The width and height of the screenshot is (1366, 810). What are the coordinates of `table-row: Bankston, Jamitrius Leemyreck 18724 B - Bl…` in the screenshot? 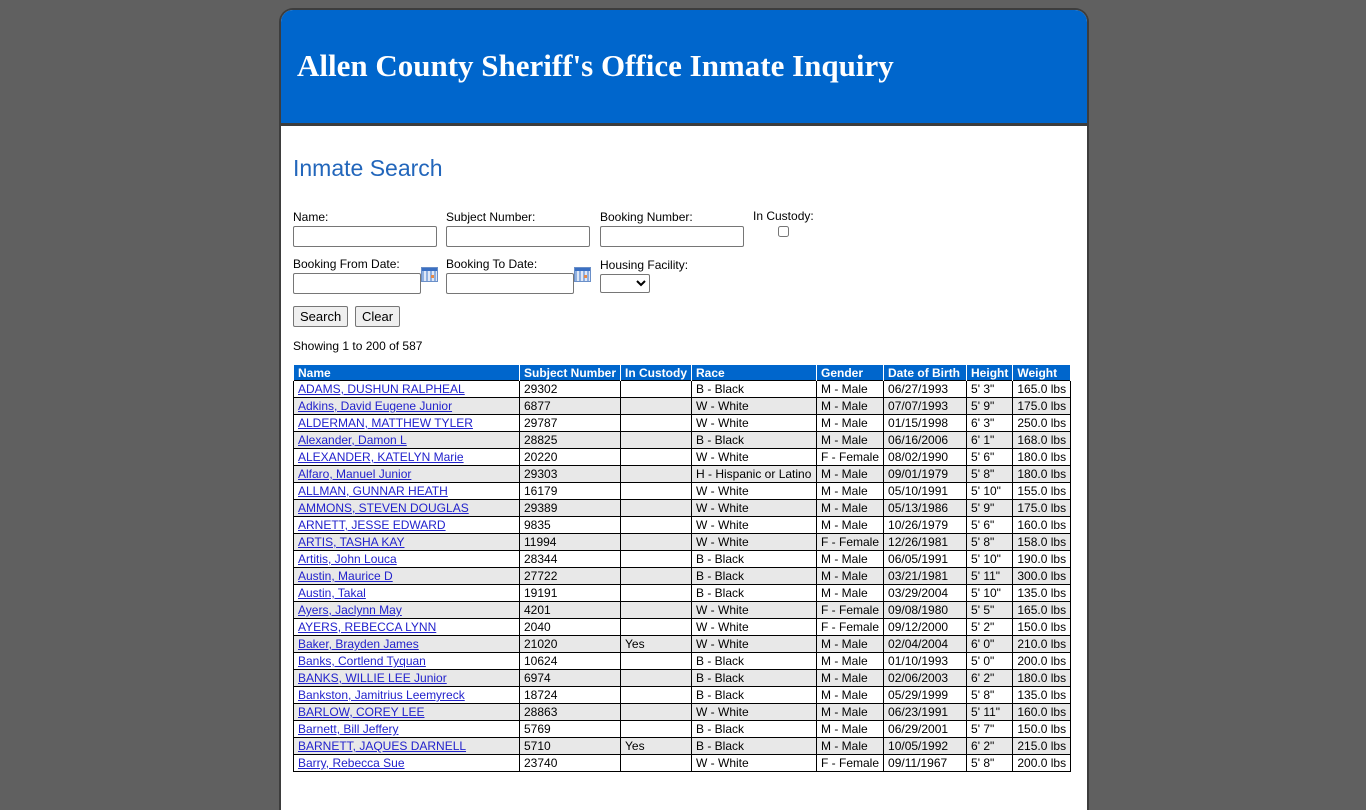 It's located at (682, 695).